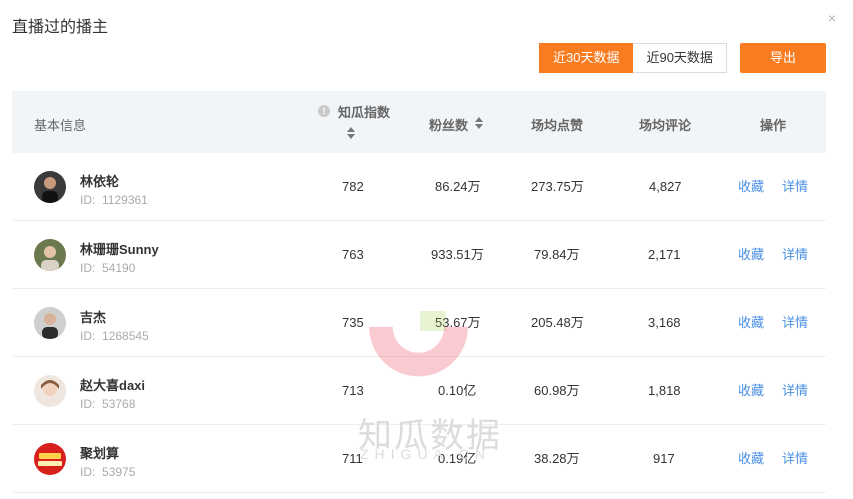 This screenshot has width=853, height=499. I want to click on id-value: 53768, so click(119, 404).